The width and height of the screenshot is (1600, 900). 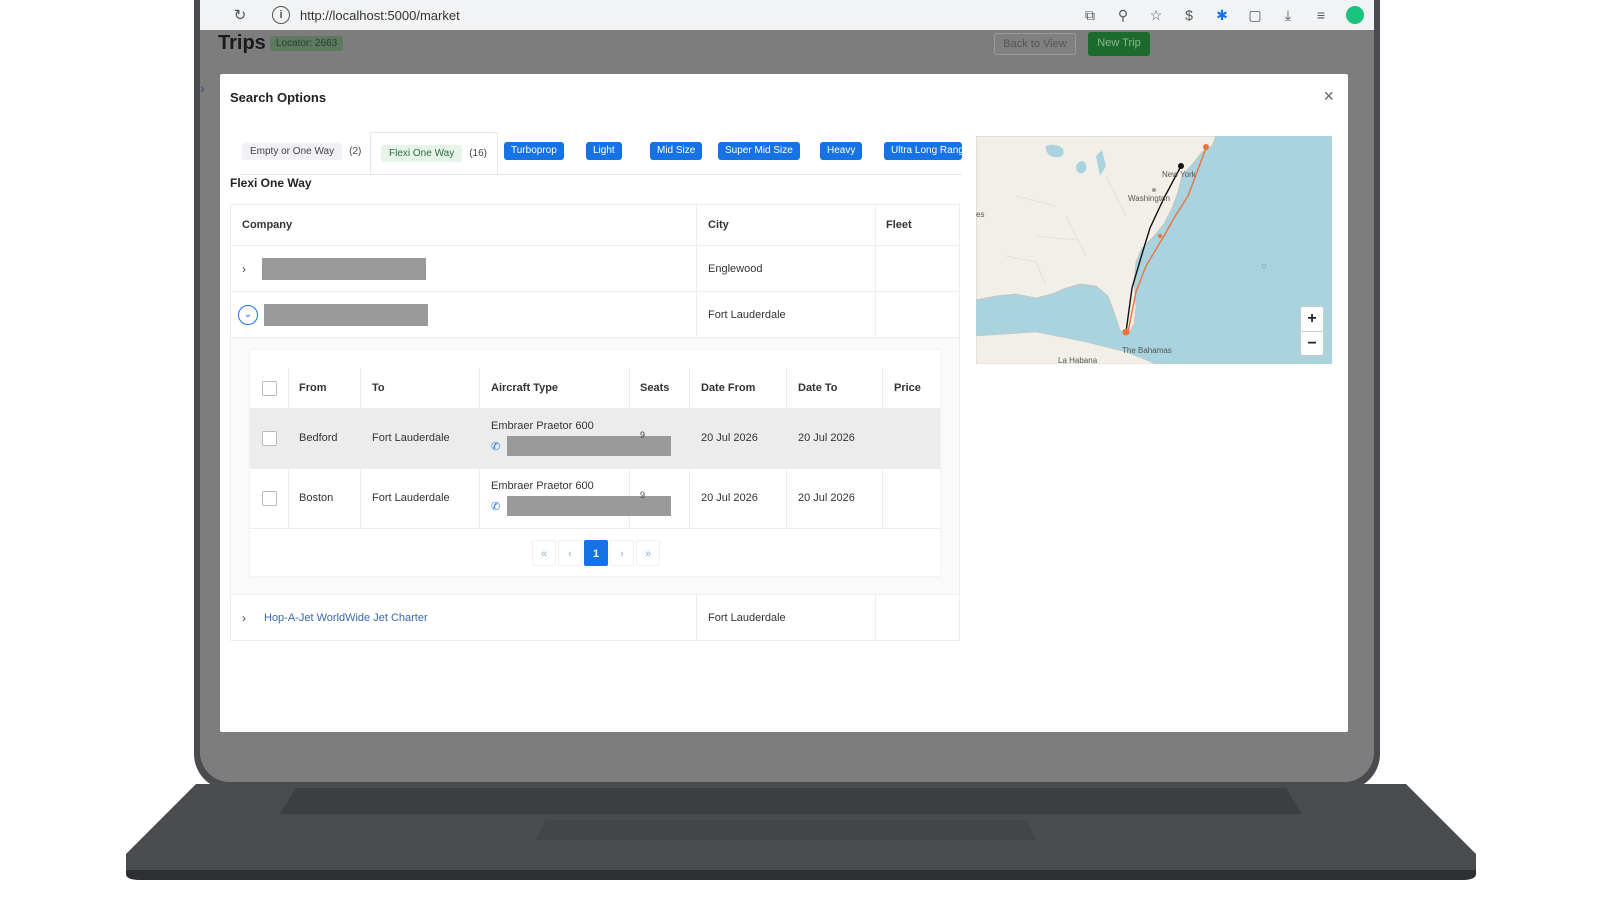 I want to click on first-page-button: «, so click(x=544, y=553).